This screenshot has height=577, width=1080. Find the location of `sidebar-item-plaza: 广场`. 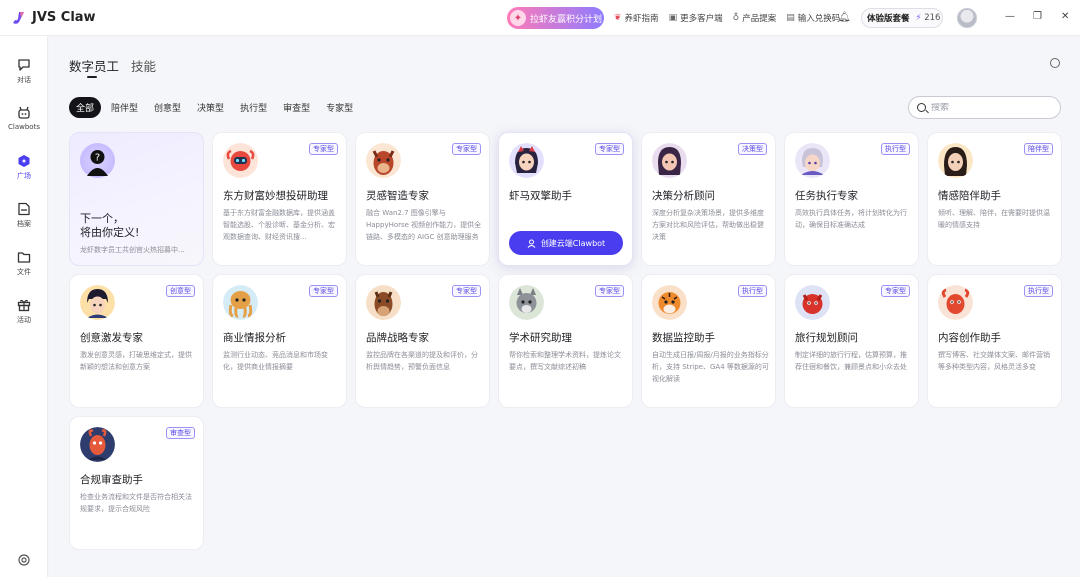

sidebar-item-plaza: 广场 is located at coordinates (24, 167).